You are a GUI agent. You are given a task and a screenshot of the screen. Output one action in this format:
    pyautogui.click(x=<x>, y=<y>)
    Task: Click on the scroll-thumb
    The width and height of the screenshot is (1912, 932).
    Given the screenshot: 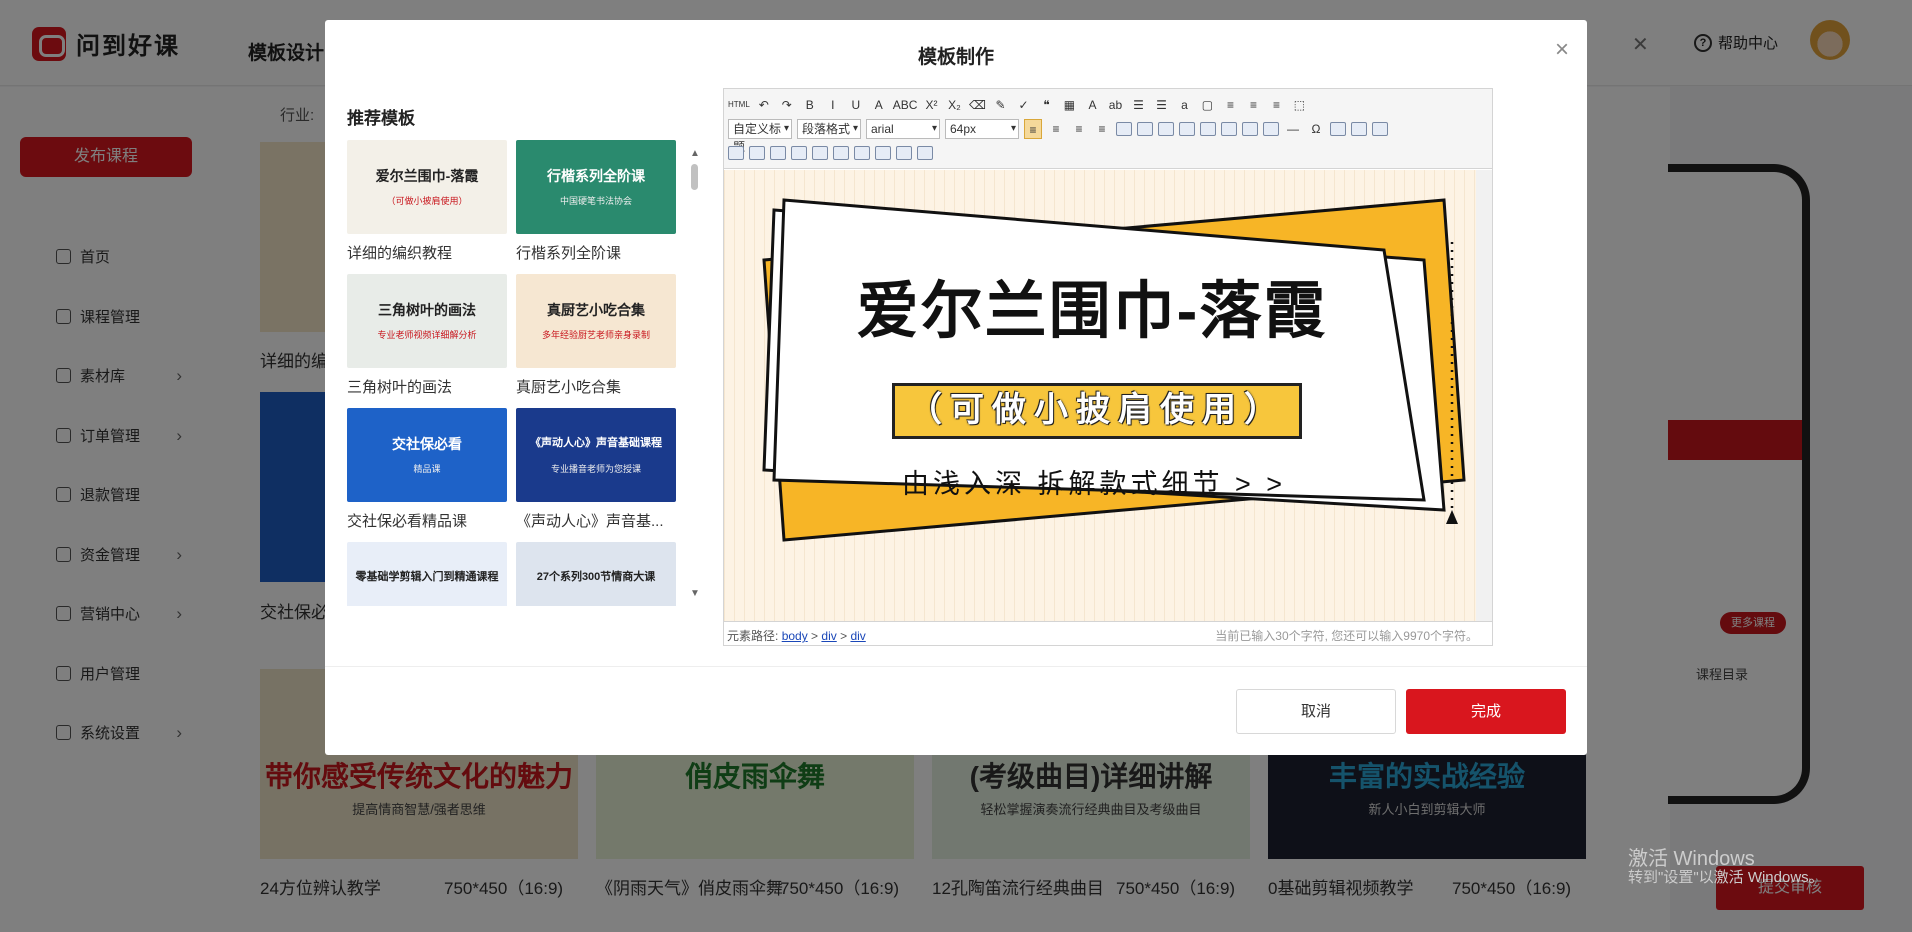 What is the action you would take?
    pyautogui.click(x=694, y=177)
    